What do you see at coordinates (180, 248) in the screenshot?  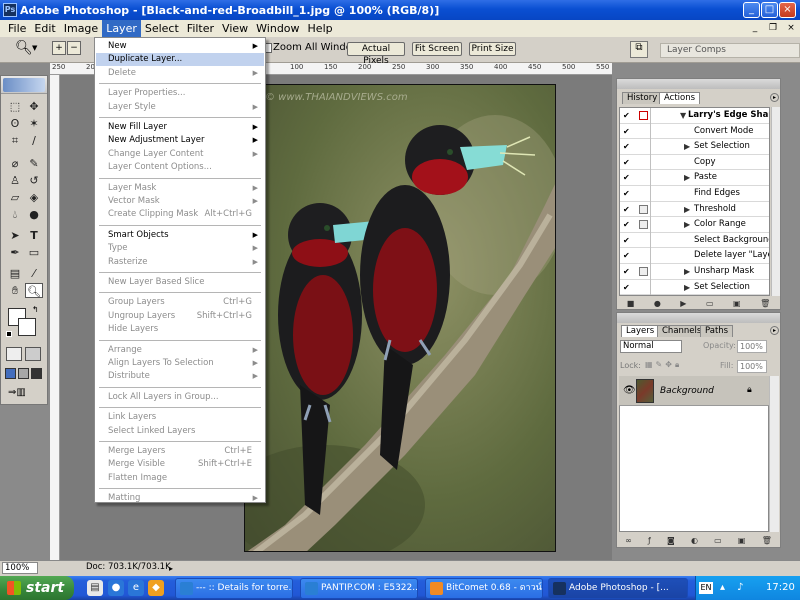 I see `menu-item-type: Type ▶` at bounding box center [180, 248].